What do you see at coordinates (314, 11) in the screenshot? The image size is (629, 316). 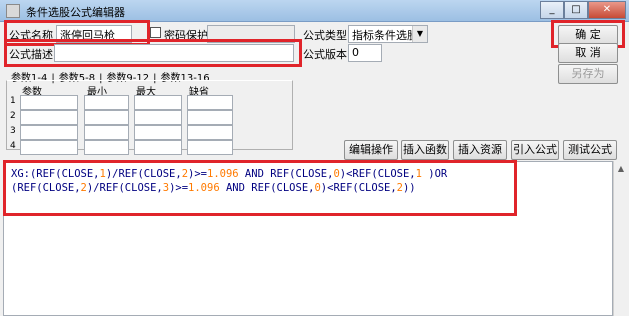 I see `title-bar: 条件选股公式编辑器 _ □ ✕` at bounding box center [314, 11].